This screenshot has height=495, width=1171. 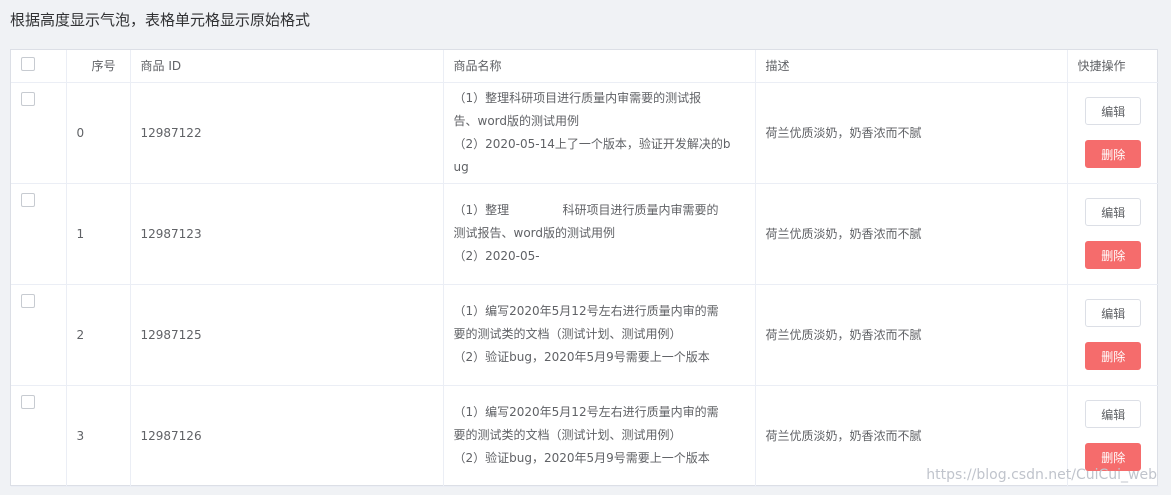 What do you see at coordinates (577, 97) in the screenshot?
I see `product-name-line: （1）整理科研项目进行质量内审需要的测试报` at bounding box center [577, 97].